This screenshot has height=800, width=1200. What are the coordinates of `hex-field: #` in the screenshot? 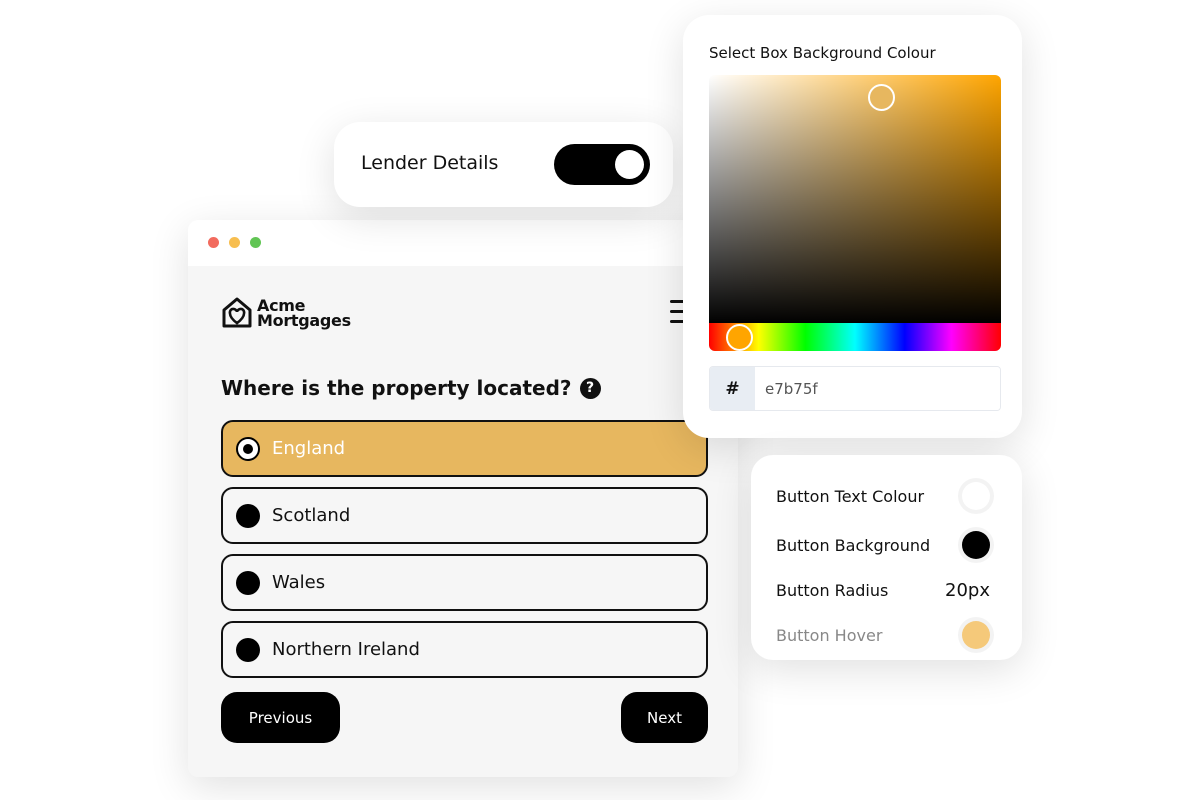 It's located at (855, 388).